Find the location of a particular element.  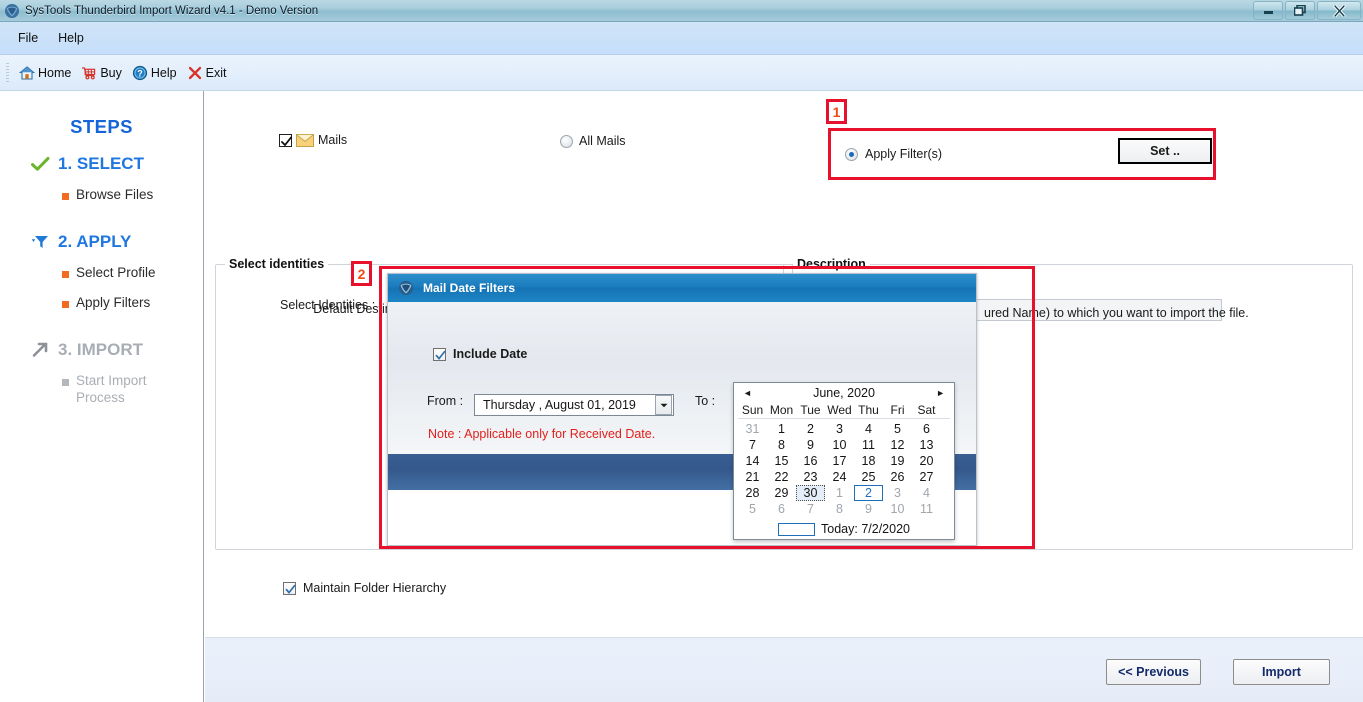

sidebar-item-start-import-label: Start Import Process is located at coordinates (111, 388).